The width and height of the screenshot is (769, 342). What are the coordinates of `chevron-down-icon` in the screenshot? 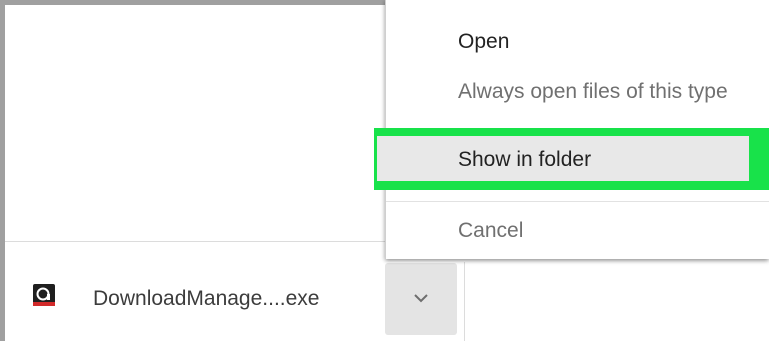 It's located at (421, 299).